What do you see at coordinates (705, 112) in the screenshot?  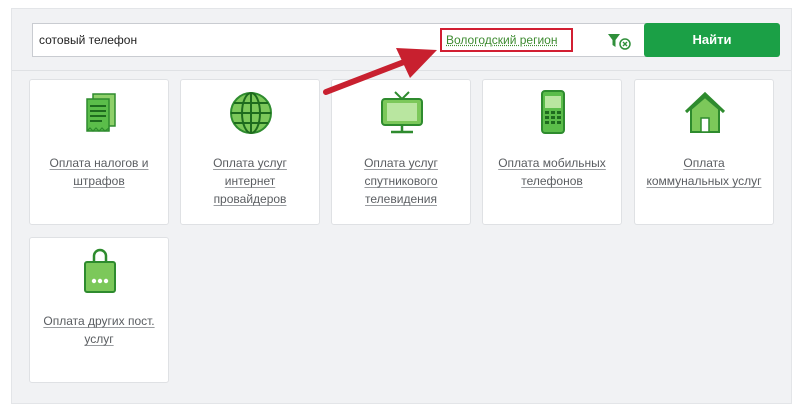 I see `house-icon` at bounding box center [705, 112].